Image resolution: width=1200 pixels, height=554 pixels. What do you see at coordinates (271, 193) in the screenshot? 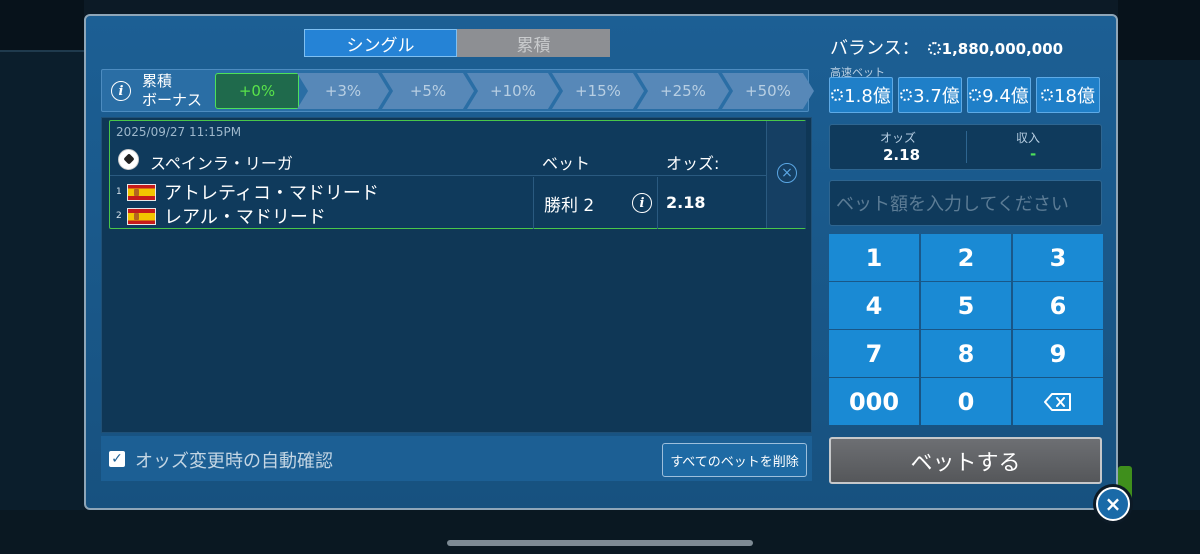
I see `team-name-1: アトレティコ・マドリード` at bounding box center [271, 193].